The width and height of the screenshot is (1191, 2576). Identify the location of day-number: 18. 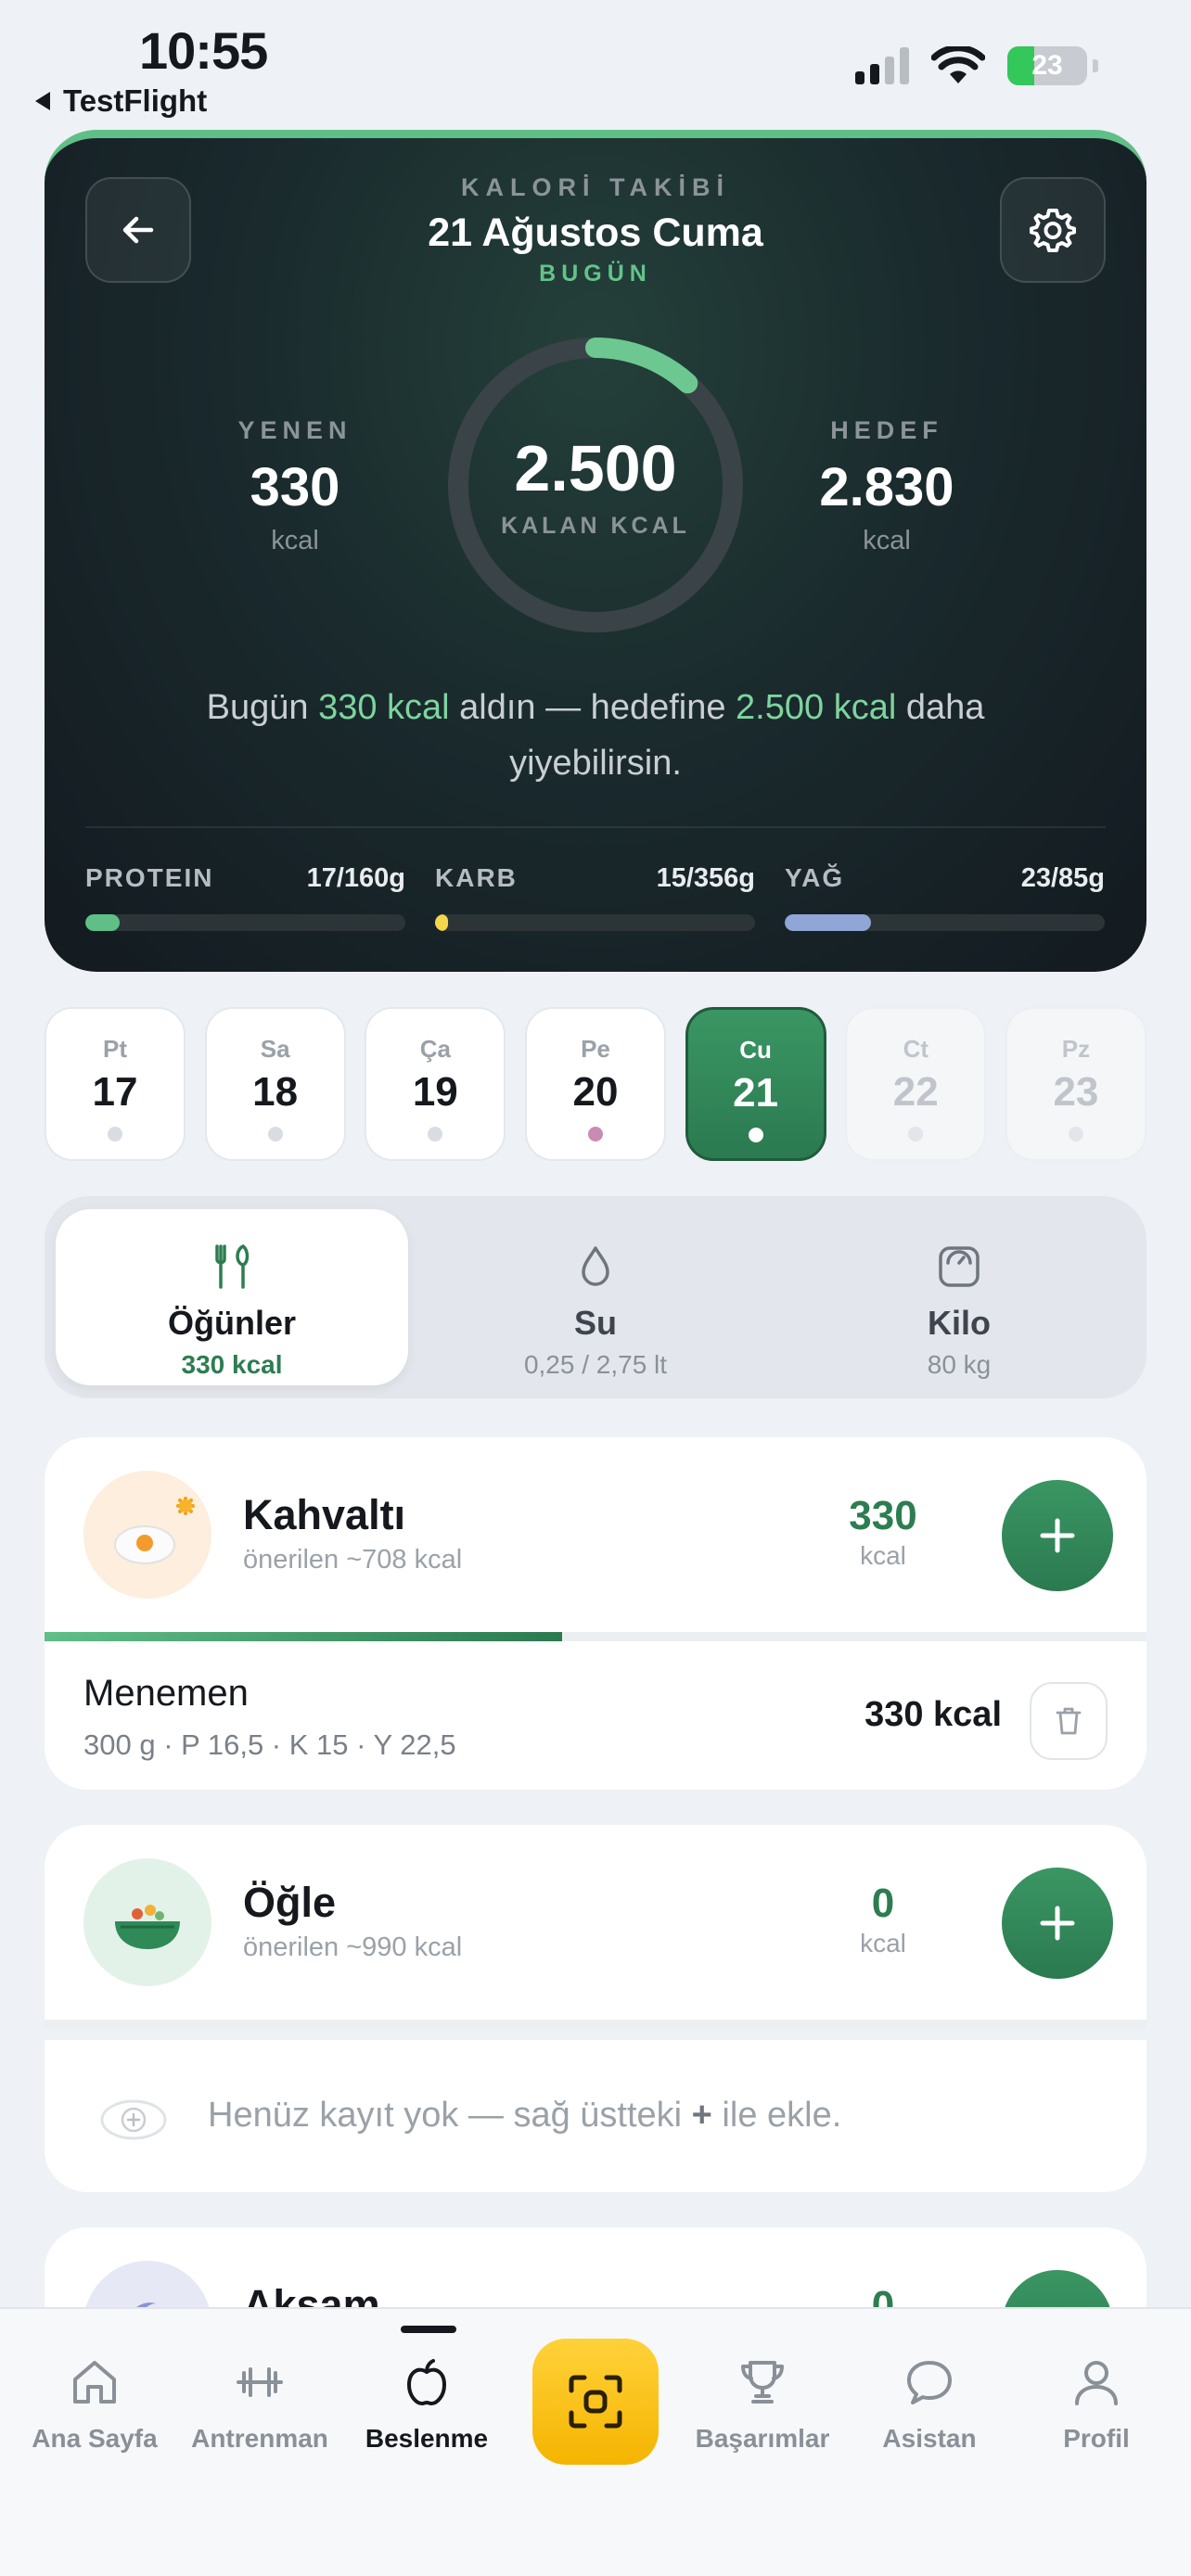
(275, 1092).